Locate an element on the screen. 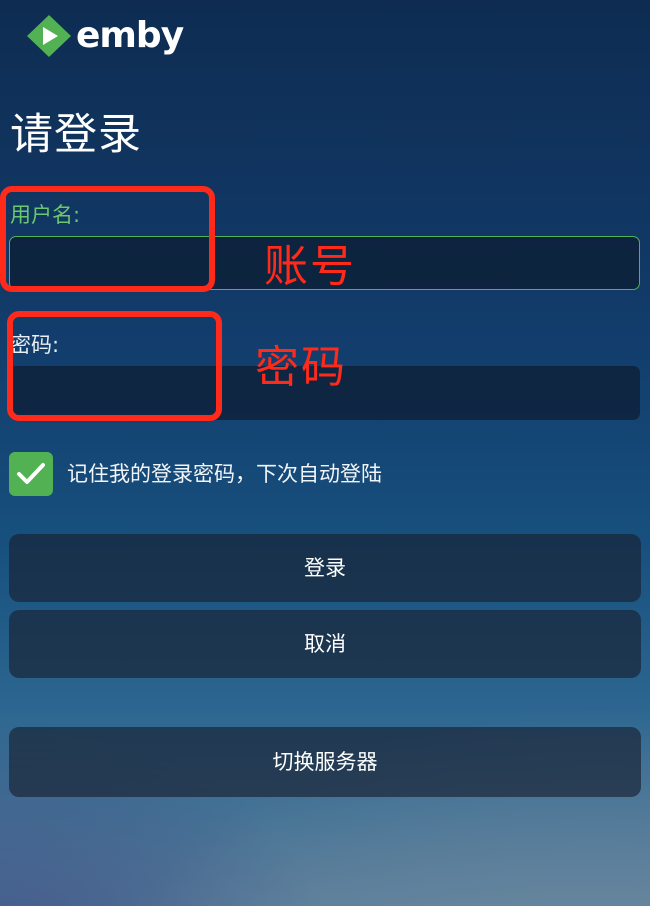 The width and height of the screenshot is (650, 906). page-title: 请登录 is located at coordinates (76, 135).